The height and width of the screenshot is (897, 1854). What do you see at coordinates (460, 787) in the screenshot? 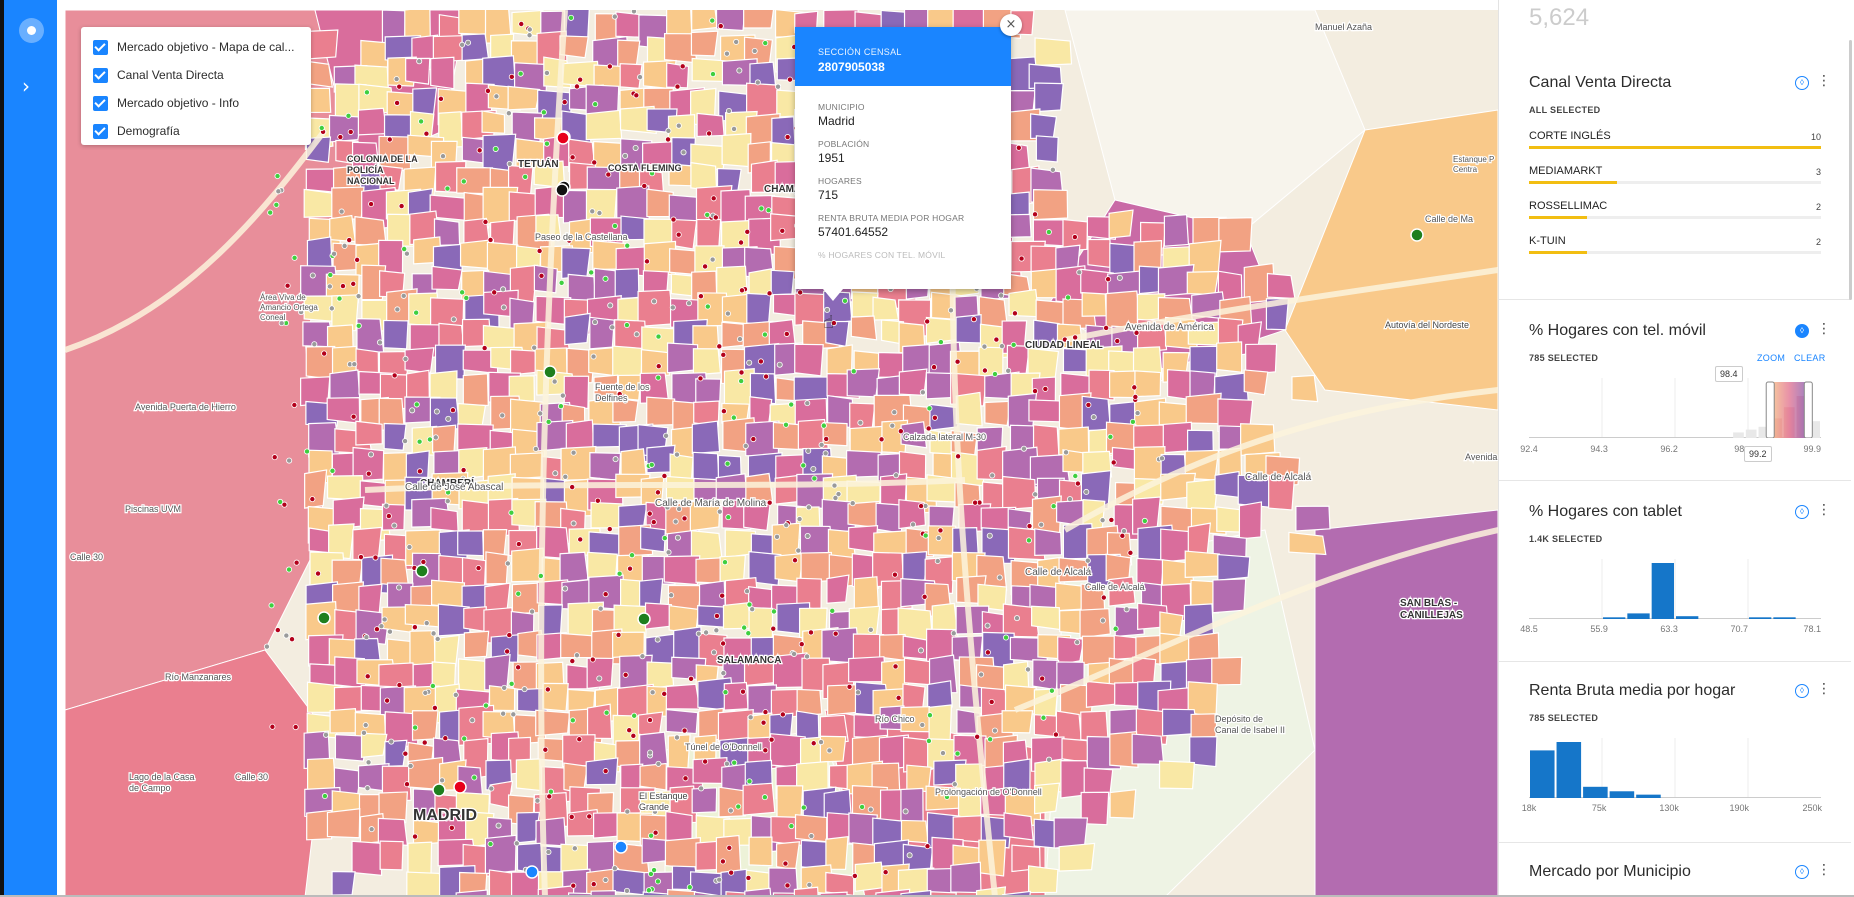
I see `store-marker-large` at bounding box center [460, 787].